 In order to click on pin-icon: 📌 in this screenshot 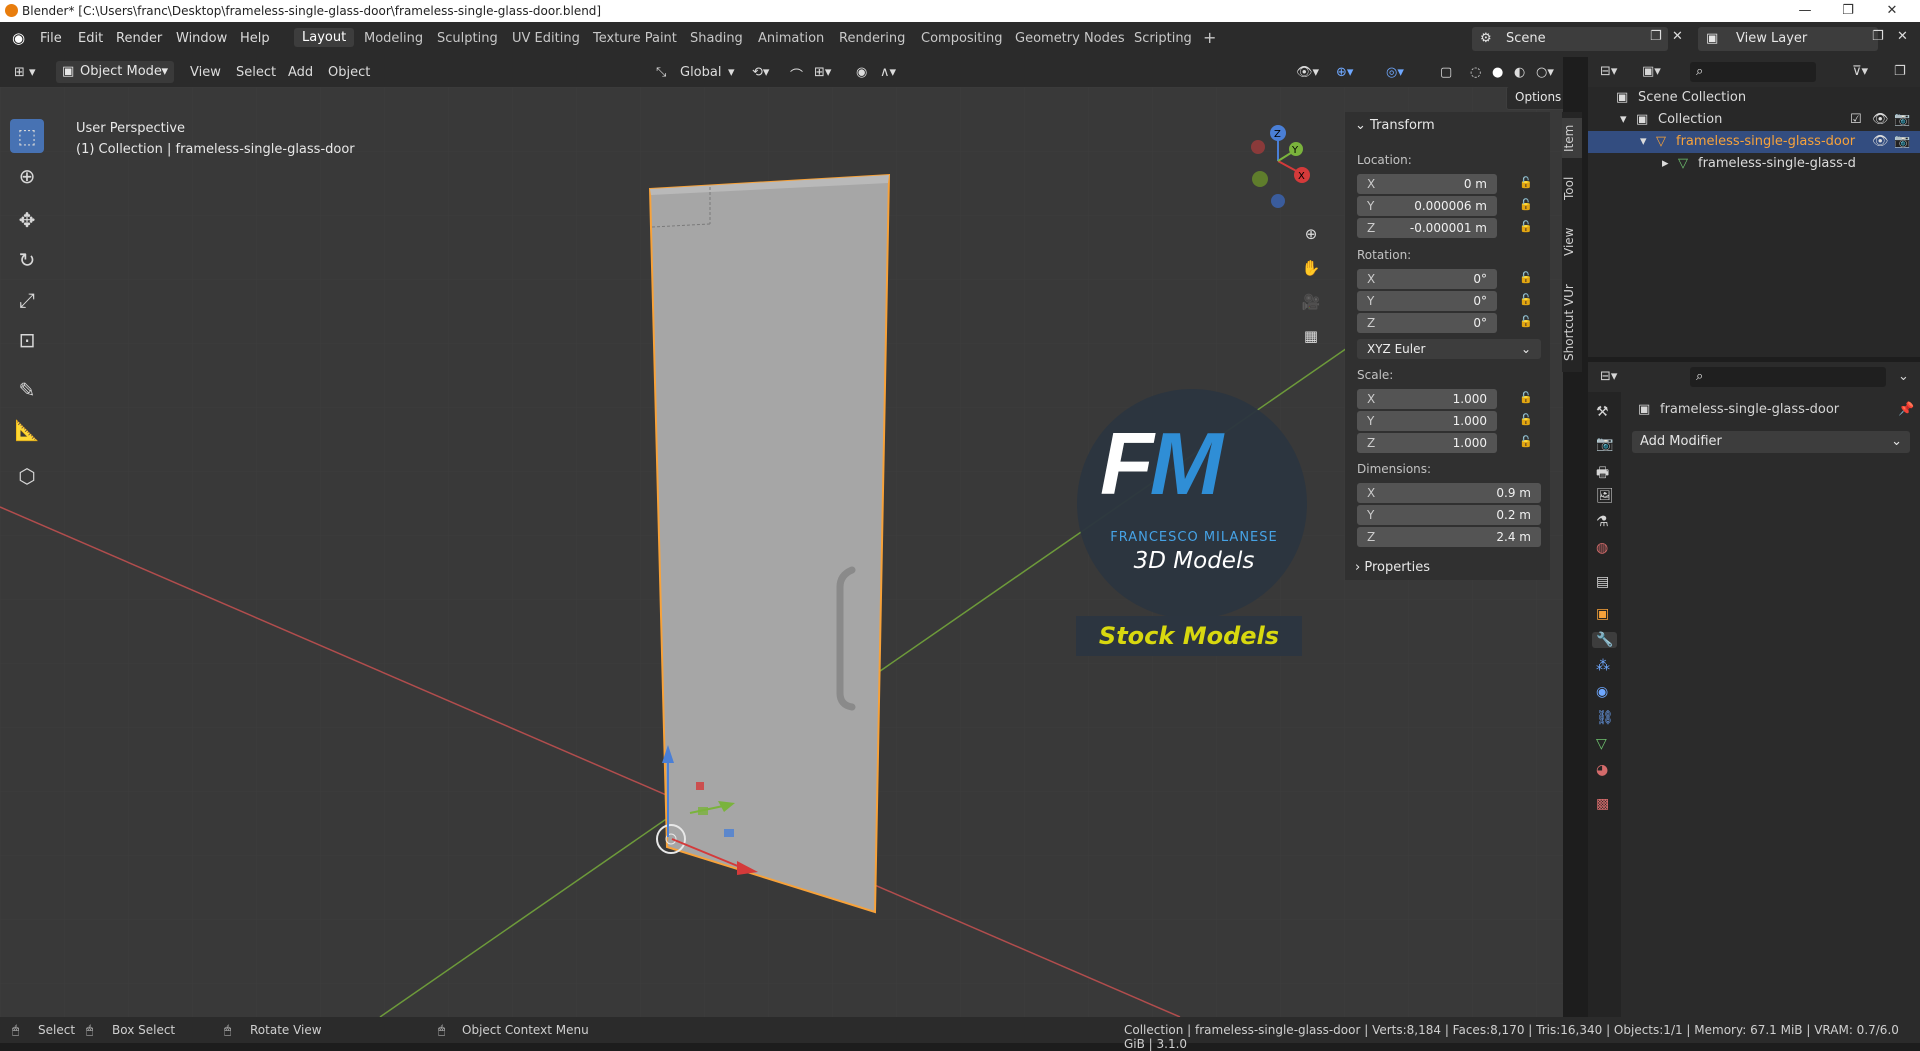, I will do `click(1906, 409)`.